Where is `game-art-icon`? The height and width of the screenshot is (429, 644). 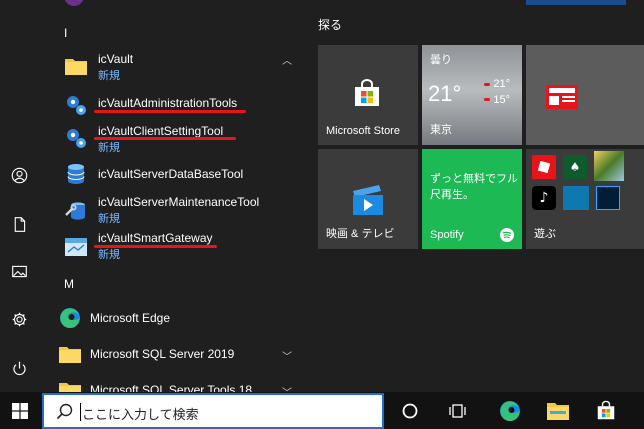 game-art-icon is located at coordinates (609, 166).